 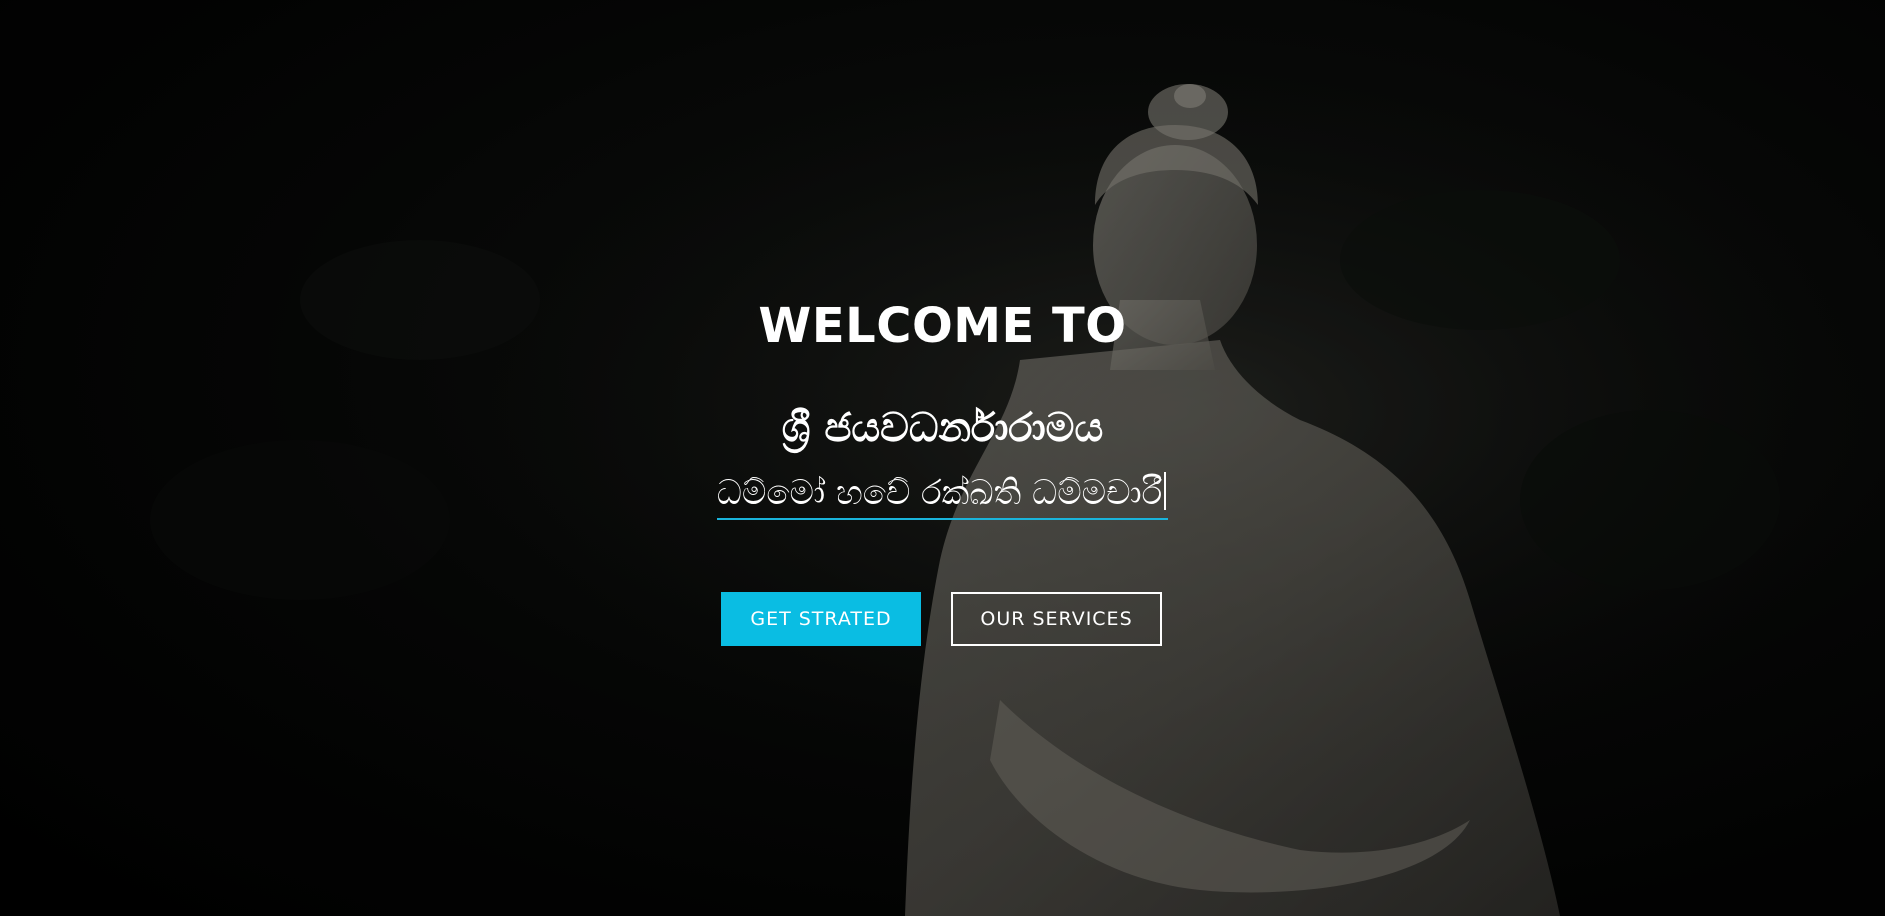 What do you see at coordinates (1165, 491) in the screenshot?
I see `typing-caret-icon` at bounding box center [1165, 491].